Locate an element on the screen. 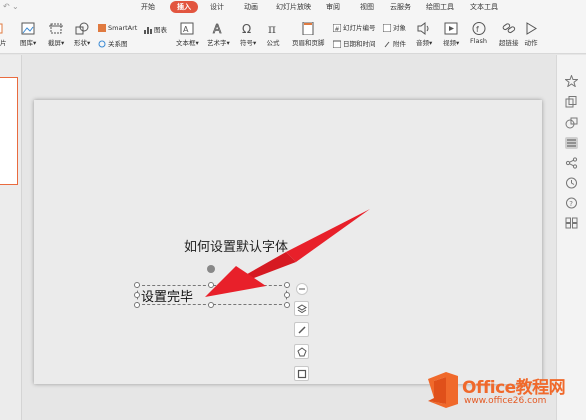  square-icon is located at coordinates (302, 374).